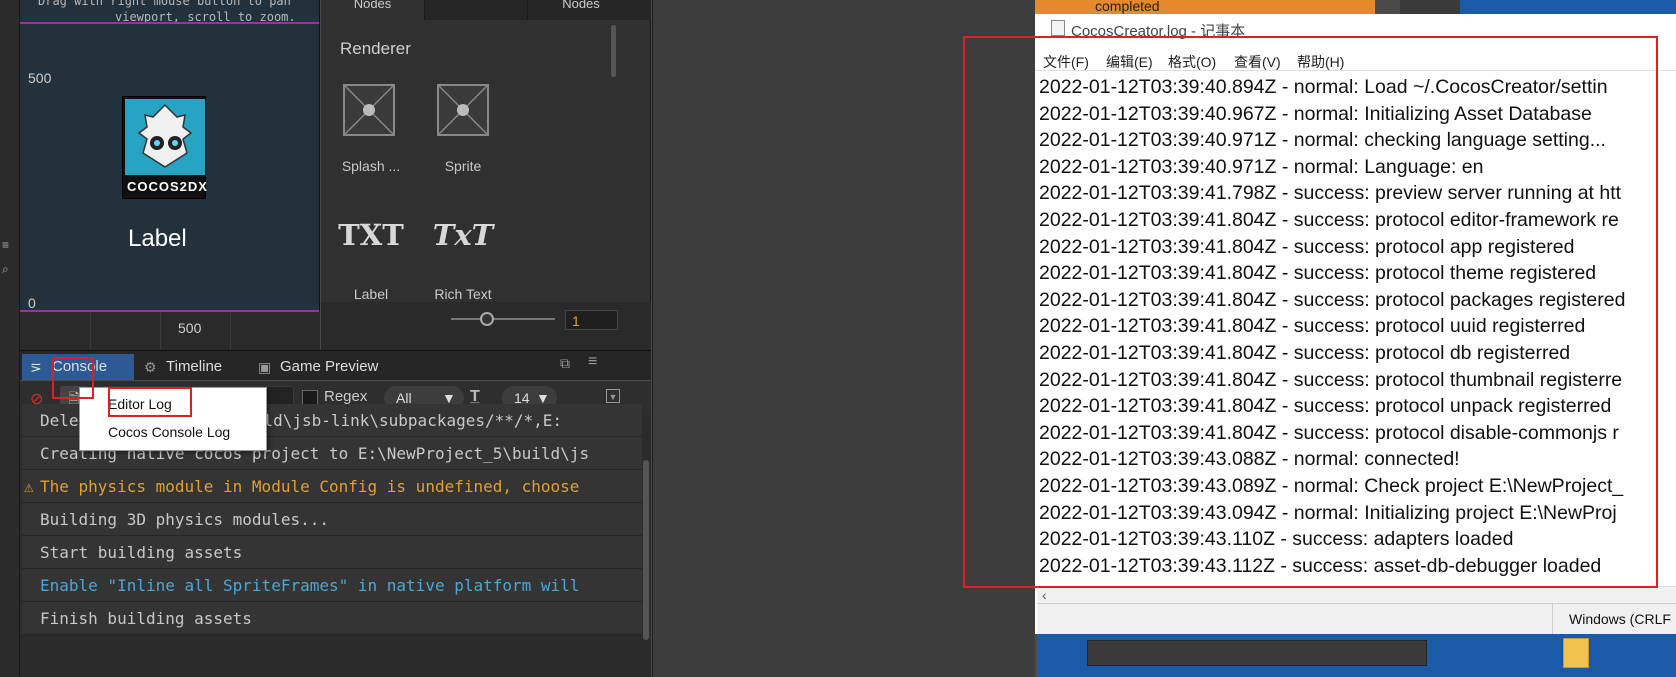 The image size is (1676, 677). Describe the element at coordinates (59, 420) in the screenshot. I see `log-text: Dele` at that location.